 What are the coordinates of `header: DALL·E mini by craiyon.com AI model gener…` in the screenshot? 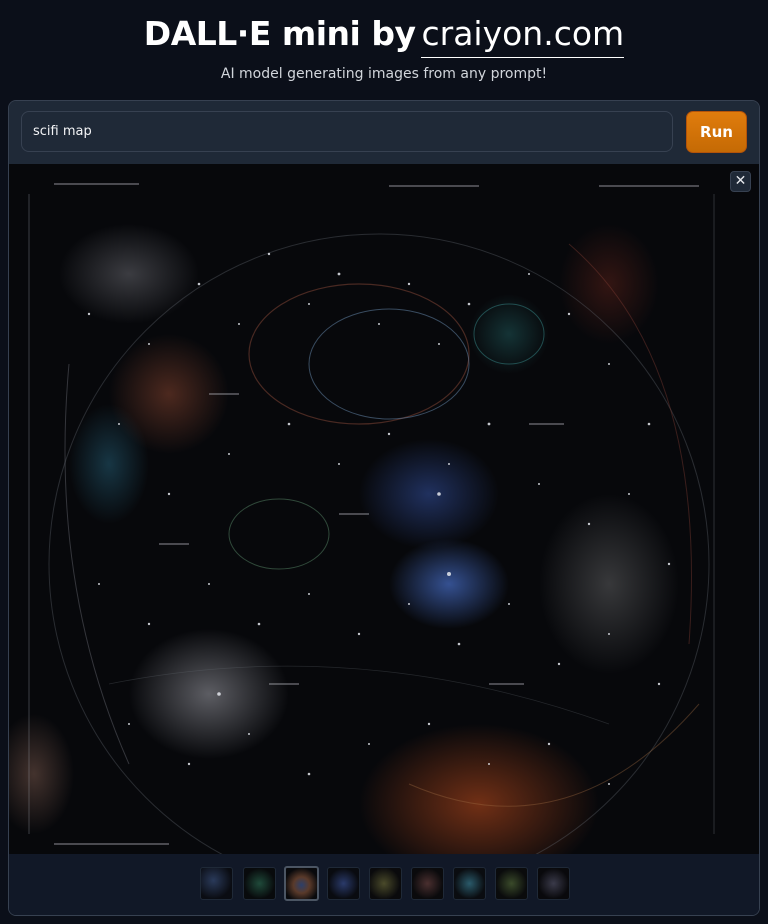 It's located at (384, 50).